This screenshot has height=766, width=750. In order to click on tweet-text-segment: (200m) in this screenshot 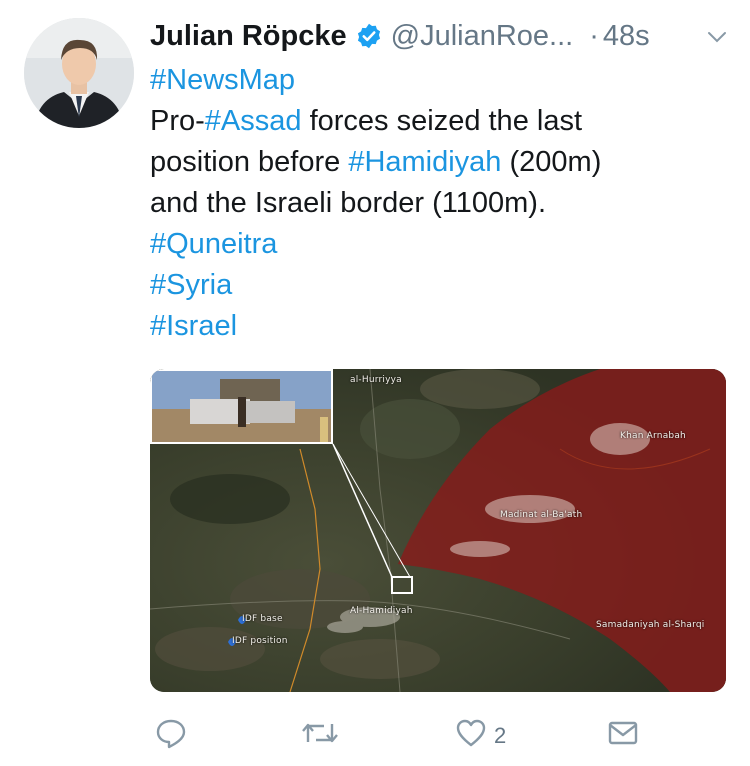, I will do `click(551, 162)`.